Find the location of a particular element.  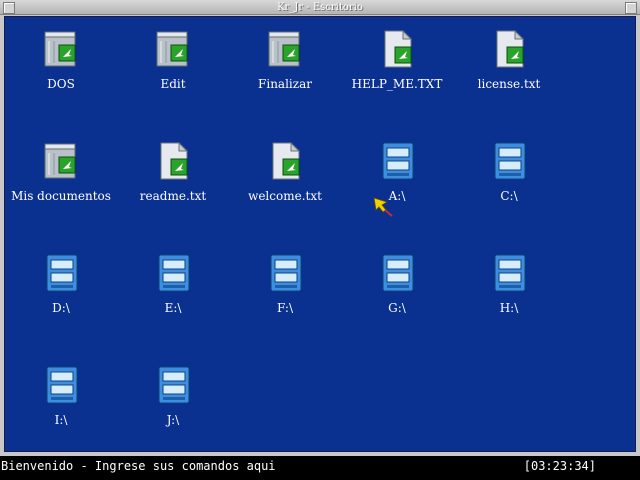

window-close-button is located at coordinates (631, 8).